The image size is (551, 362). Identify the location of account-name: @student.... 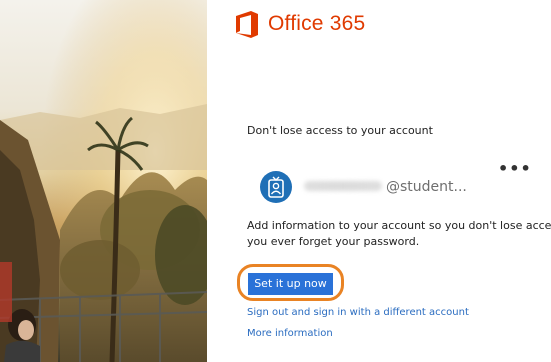
(385, 187).